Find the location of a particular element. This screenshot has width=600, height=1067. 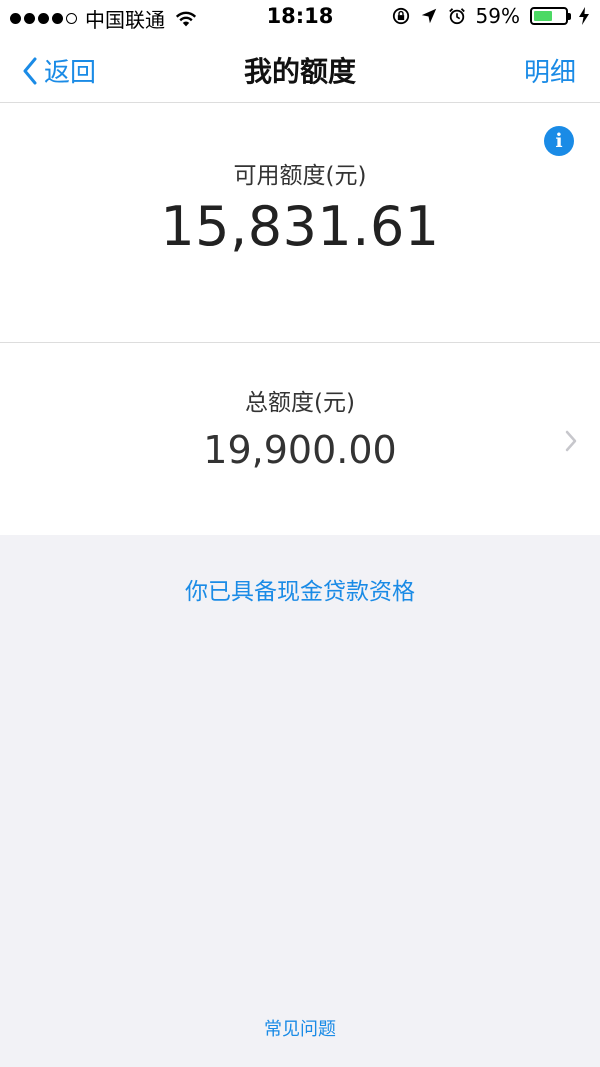

battery-percent: 59% is located at coordinates (497, 16).